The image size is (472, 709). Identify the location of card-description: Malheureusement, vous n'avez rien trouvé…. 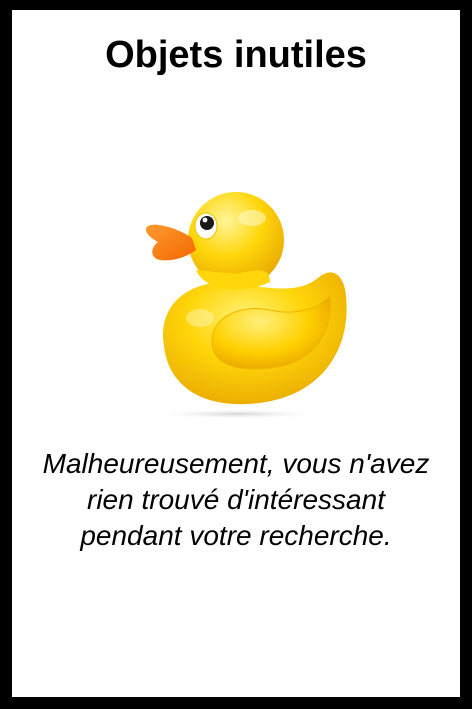
(236, 499).